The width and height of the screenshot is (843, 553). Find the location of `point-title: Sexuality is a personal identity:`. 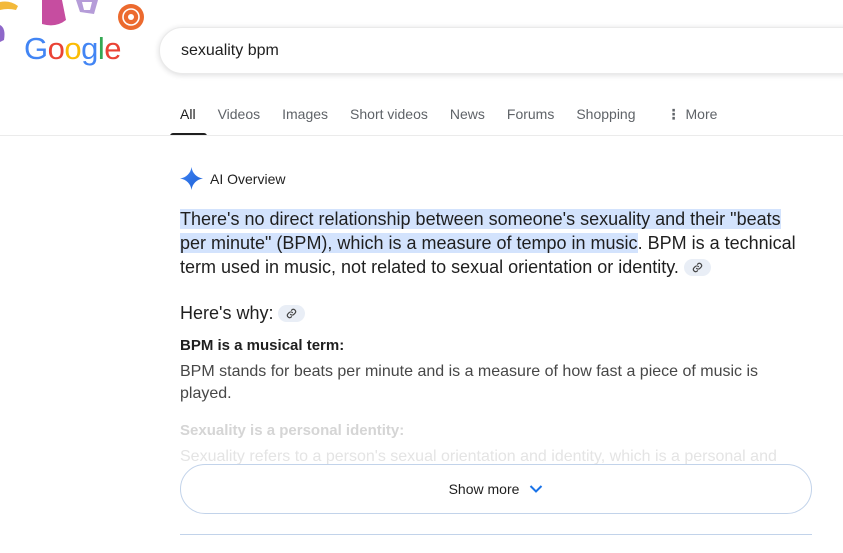

point-title: Sexuality is a personal identity: is located at coordinates (292, 430).